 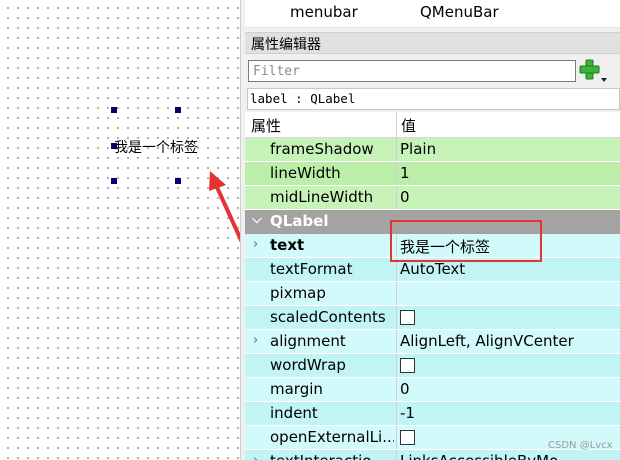 I want to click on resize-handle-bottom-left, so click(x=114, y=181).